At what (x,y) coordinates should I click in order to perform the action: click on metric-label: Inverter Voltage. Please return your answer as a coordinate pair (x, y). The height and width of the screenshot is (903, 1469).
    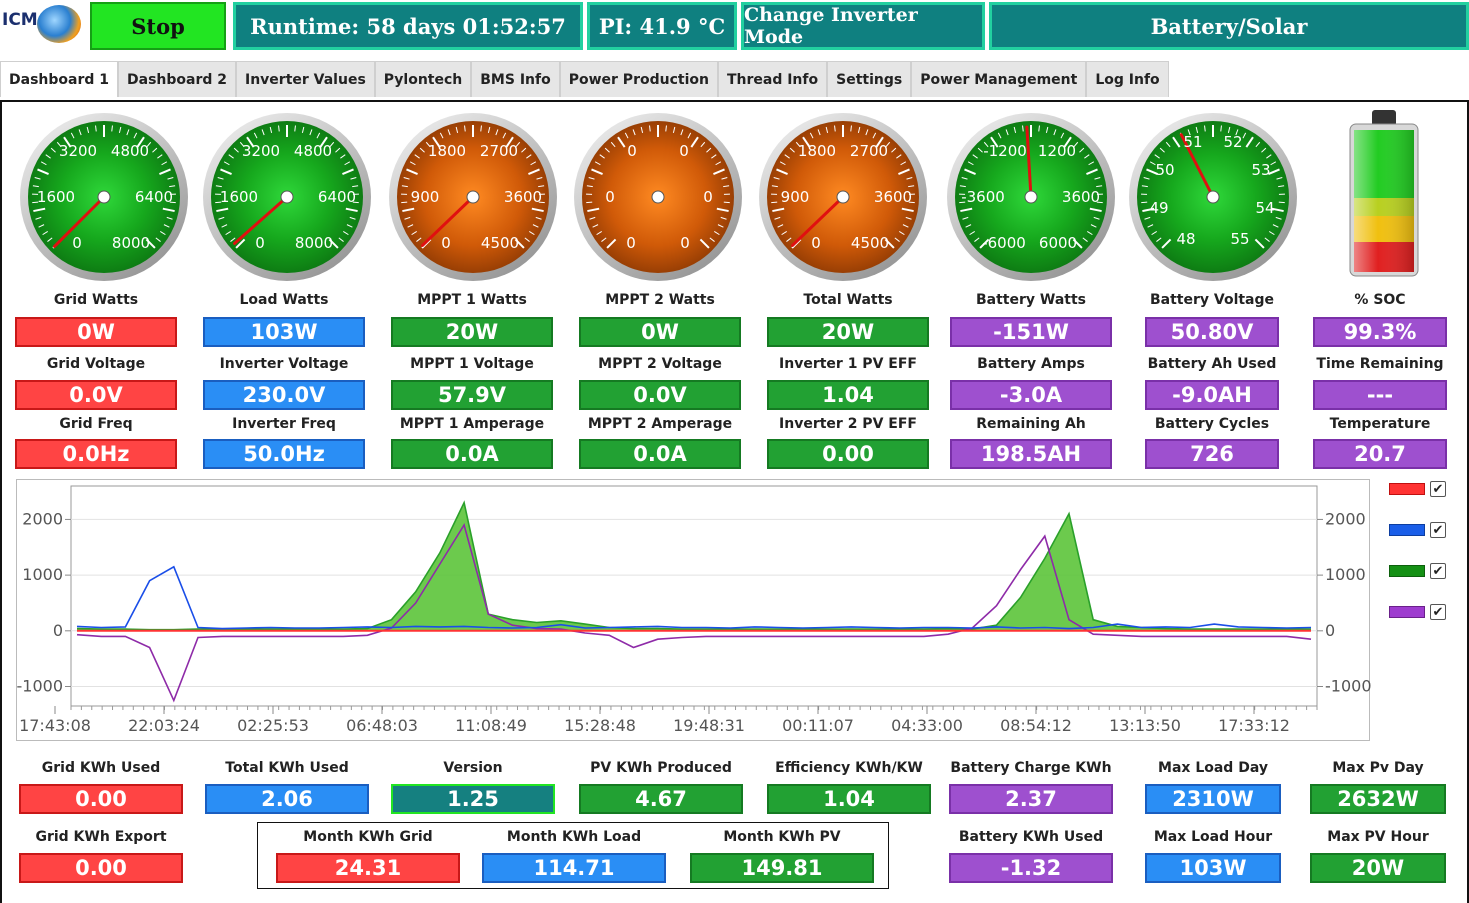
    Looking at the image, I should click on (284, 364).